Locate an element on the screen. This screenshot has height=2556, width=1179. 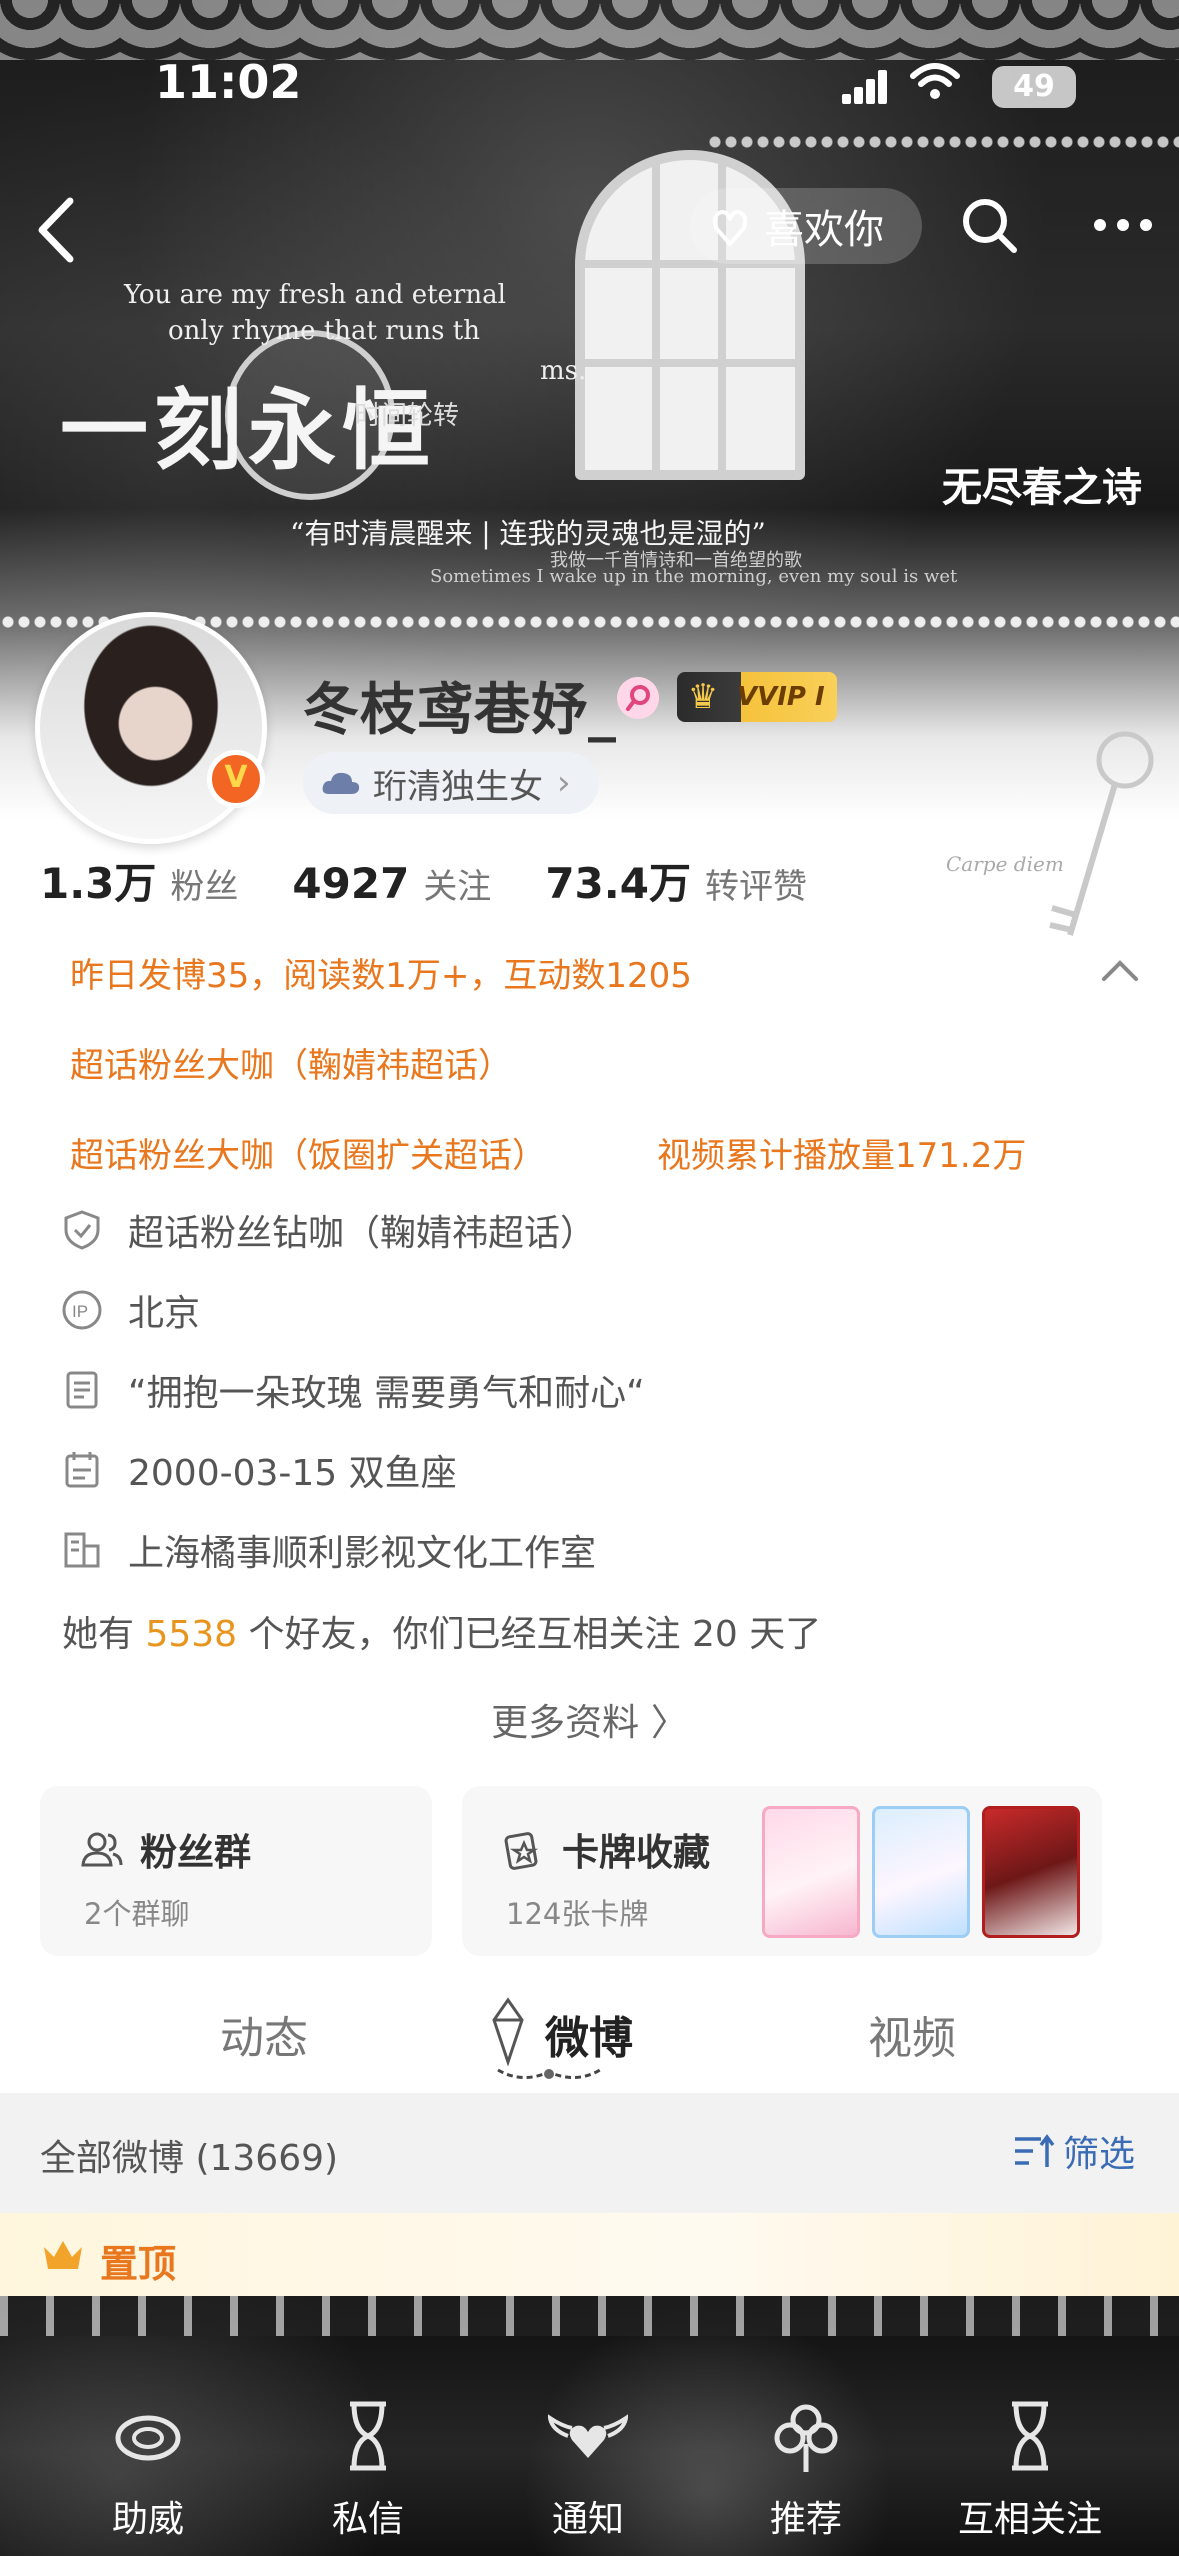
card-star-icon is located at coordinates (521, 1851).